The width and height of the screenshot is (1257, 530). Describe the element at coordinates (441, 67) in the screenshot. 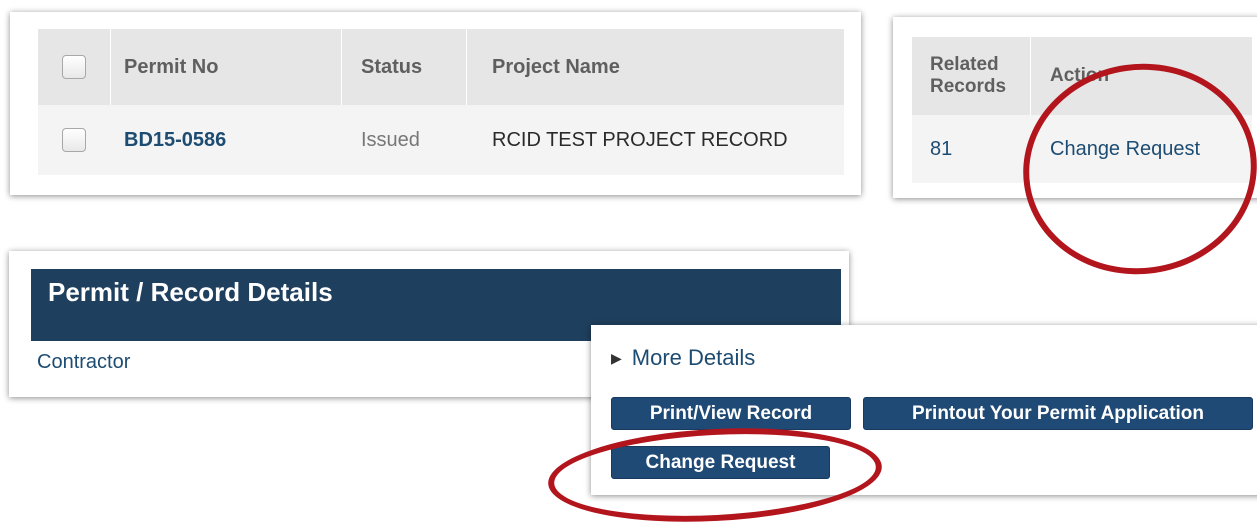

I see `permit-table-header: Permit No Status Project Name` at that location.